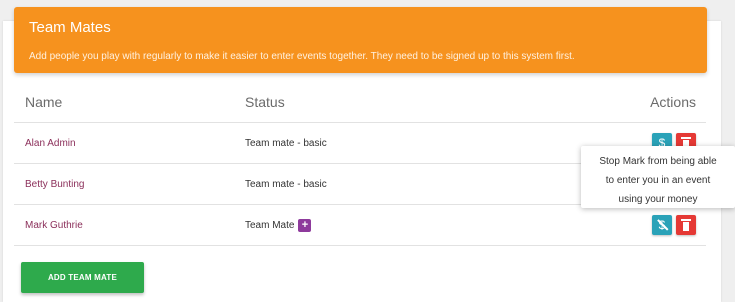 Image resolution: width=735 pixels, height=302 pixels. I want to click on column-header-name: Name, so click(44, 102).